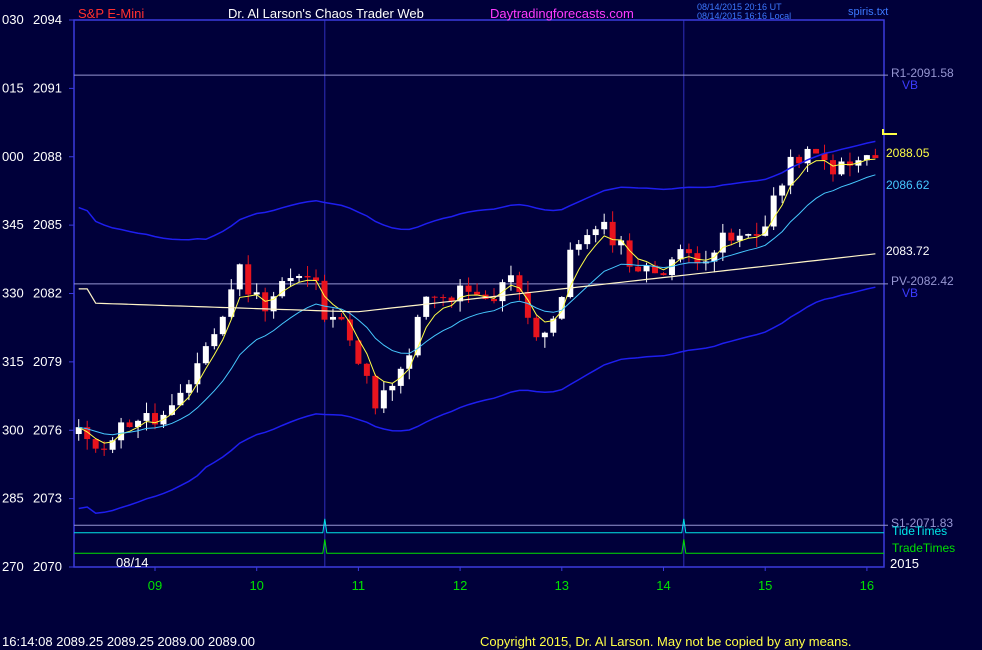 The width and height of the screenshot is (982, 650). Describe the element at coordinates (908, 251) in the screenshot. I see `slow-ma-value: 2083.72` at that location.